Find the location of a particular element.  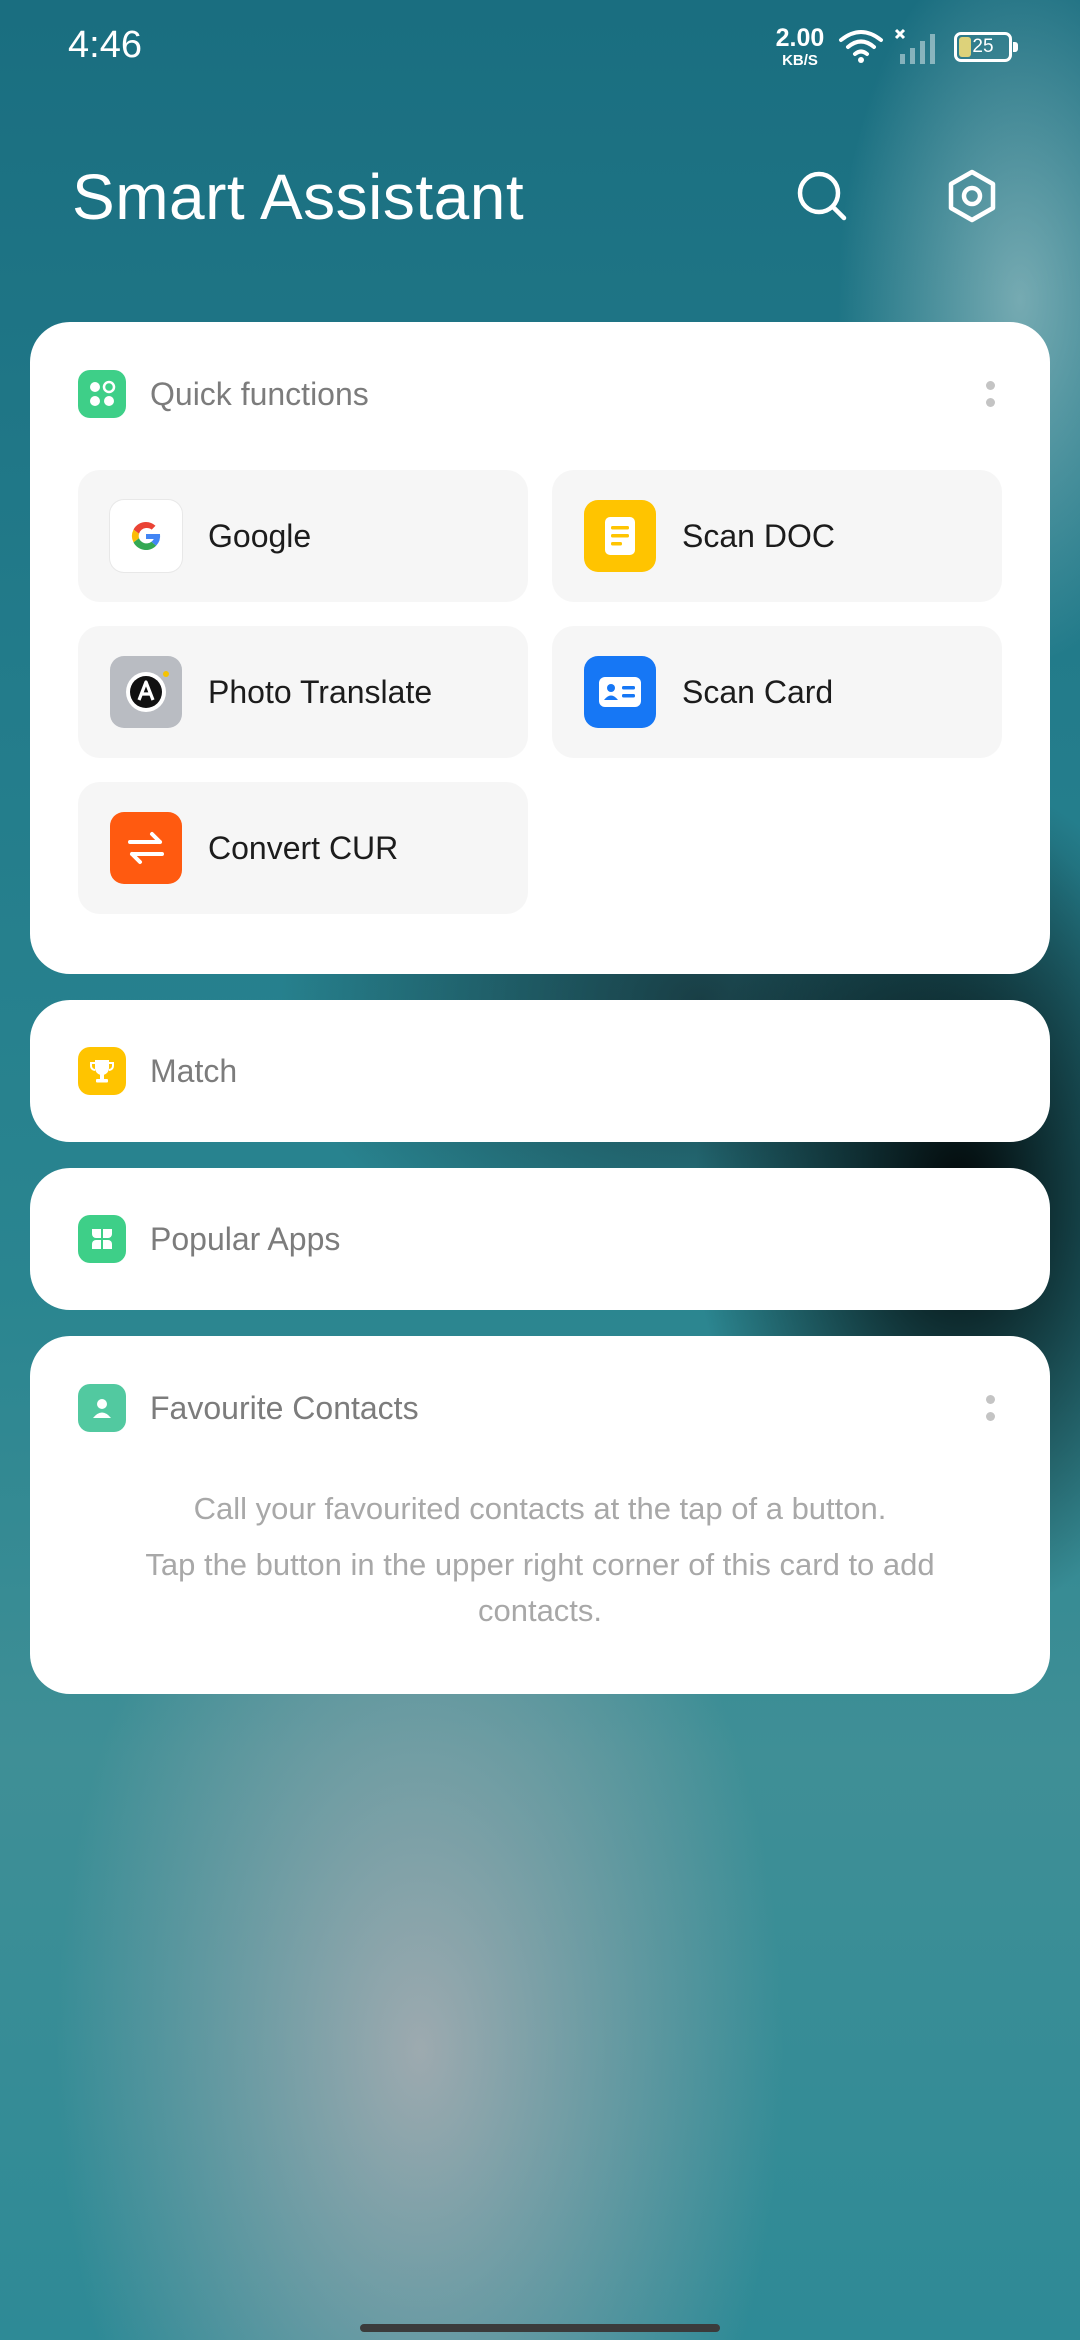

google-icon is located at coordinates (146, 536).